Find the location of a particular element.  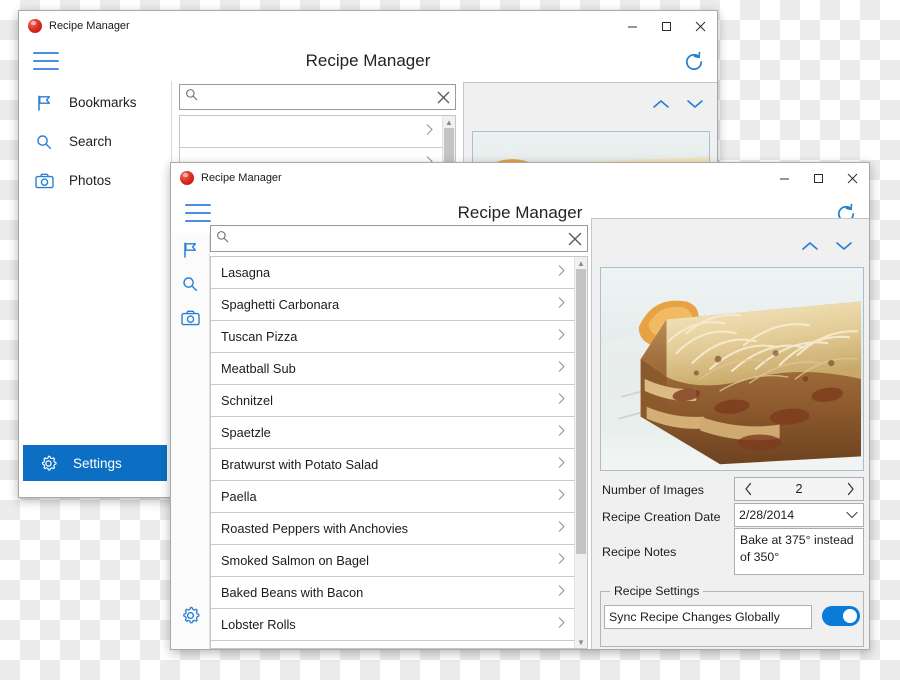

sync-setting-label: Sync Recipe Changes Globally is located at coordinates (694, 617).